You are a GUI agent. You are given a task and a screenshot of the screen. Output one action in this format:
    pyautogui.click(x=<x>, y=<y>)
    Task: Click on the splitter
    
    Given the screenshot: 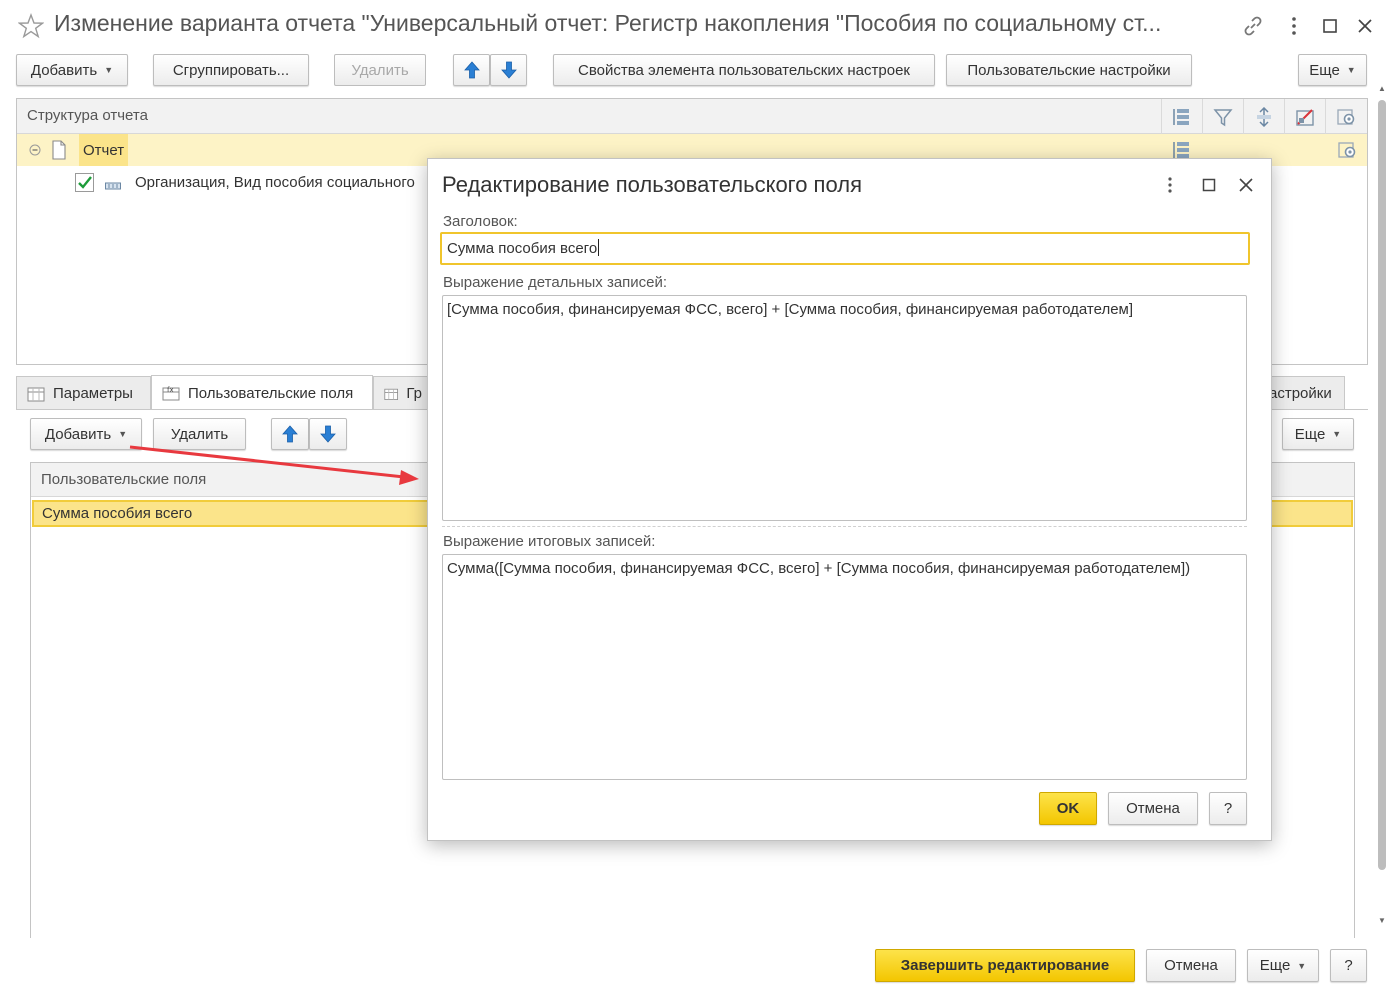 What is the action you would take?
    pyautogui.click(x=844, y=526)
    